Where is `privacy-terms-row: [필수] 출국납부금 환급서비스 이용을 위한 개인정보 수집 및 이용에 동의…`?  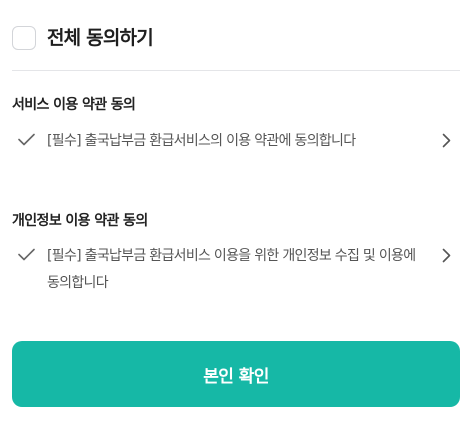 privacy-terms-row: [필수] 출국납부금 환급서비스 이용을 위한 개인정보 수집 및 이용에 동의… is located at coordinates (236, 271).